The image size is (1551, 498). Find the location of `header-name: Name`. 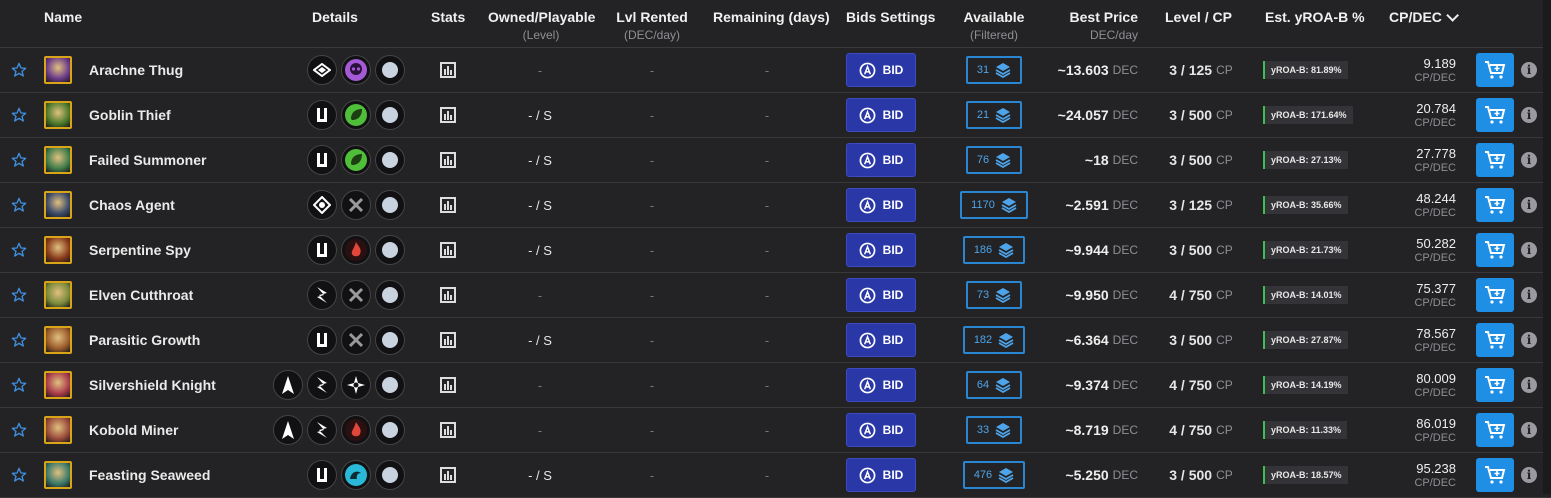

header-name: Name is located at coordinates (63, 17).